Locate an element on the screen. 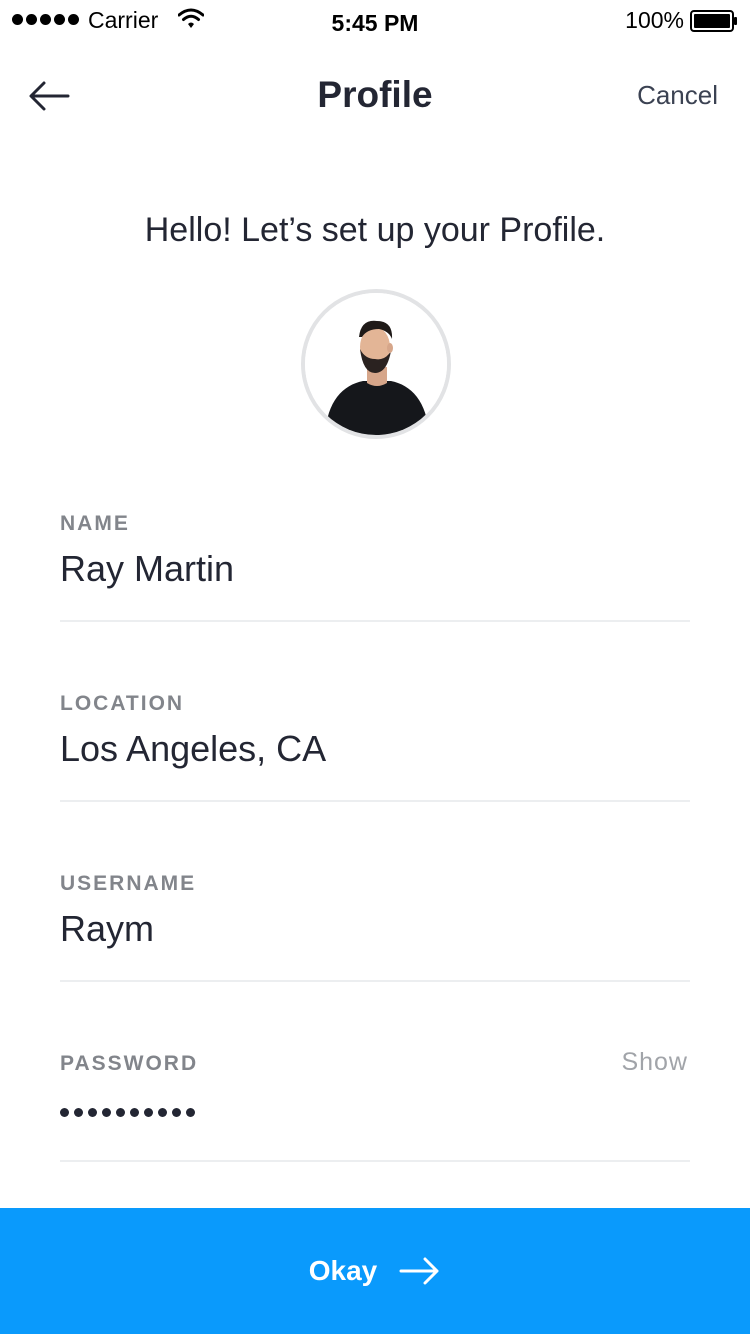 The height and width of the screenshot is (1334, 750). username-input is located at coordinates (375, 929).